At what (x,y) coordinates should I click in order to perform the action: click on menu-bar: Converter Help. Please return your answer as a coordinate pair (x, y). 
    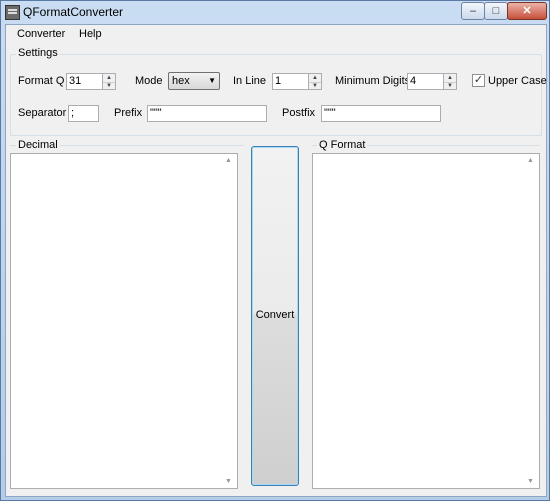
    Looking at the image, I should click on (276, 35).